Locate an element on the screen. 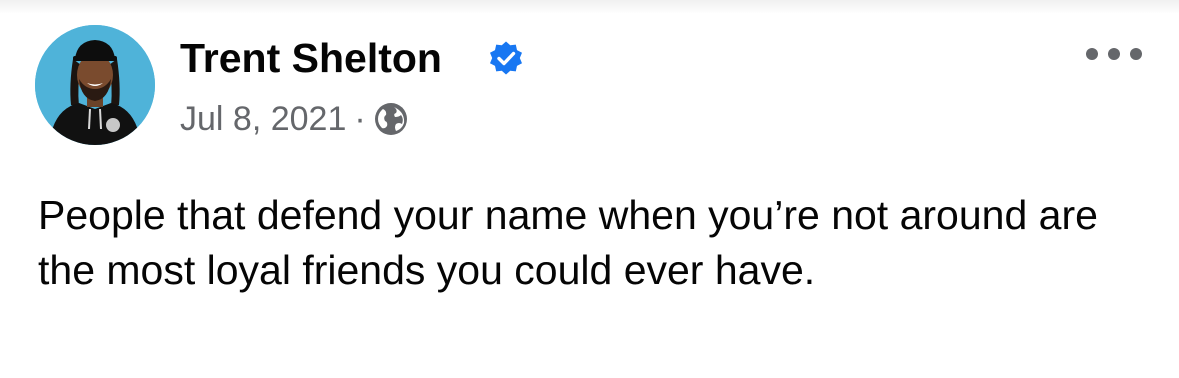  more-options-button is located at coordinates (1114, 54).